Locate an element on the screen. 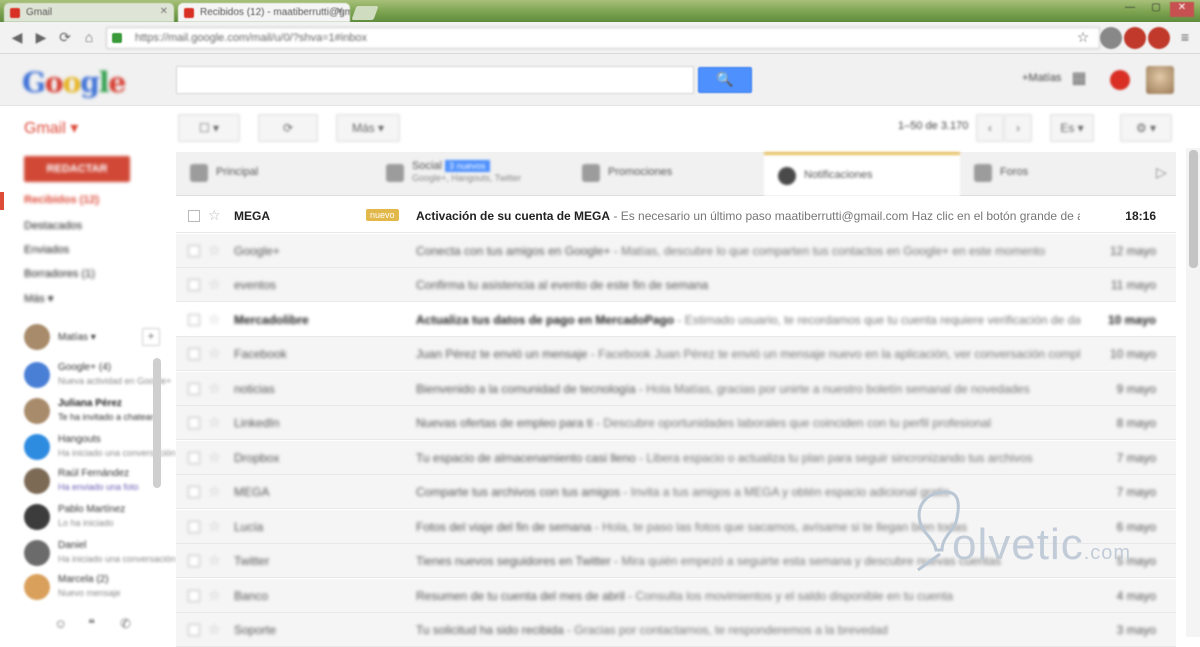 This screenshot has width=1200, height=647. home-icon: ⌂ is located at coordinates (89, 38).